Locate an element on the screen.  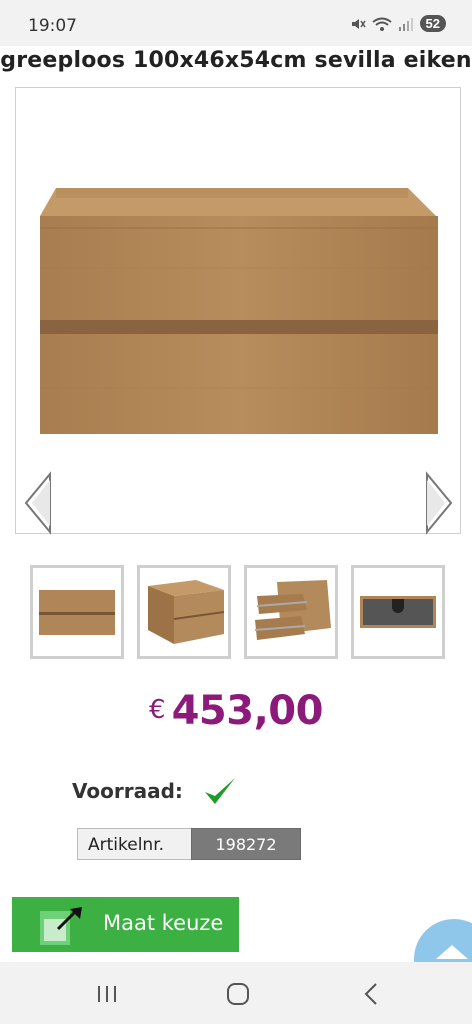
gallery-previous-button is located at coordinates (37, 503).